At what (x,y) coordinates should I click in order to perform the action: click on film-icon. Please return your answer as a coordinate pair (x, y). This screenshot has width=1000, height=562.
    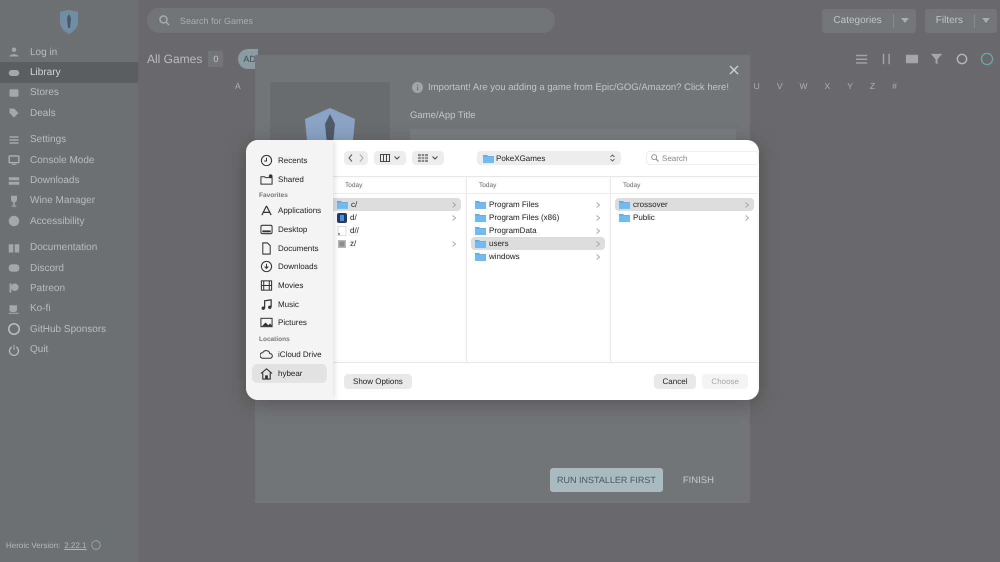
    Looking at the image, I should click on (266, 285).